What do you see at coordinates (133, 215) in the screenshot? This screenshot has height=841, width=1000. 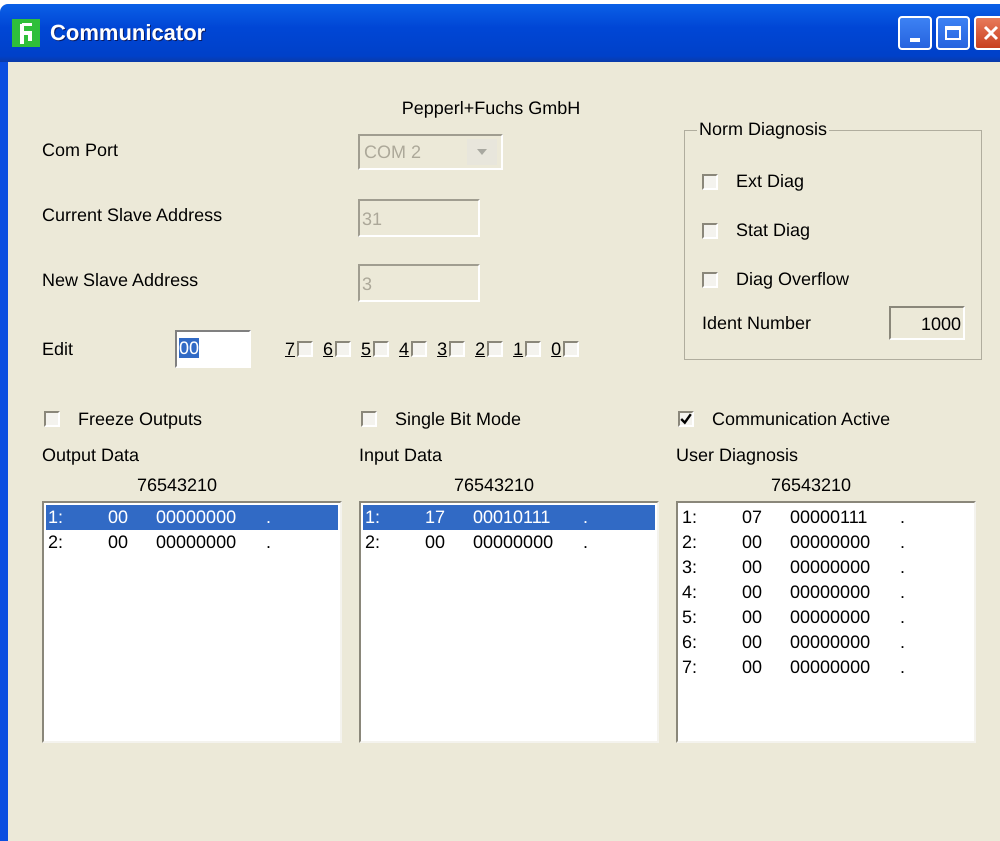 I see `field-label: Current Slave Address` at bounding box center [133, 215].